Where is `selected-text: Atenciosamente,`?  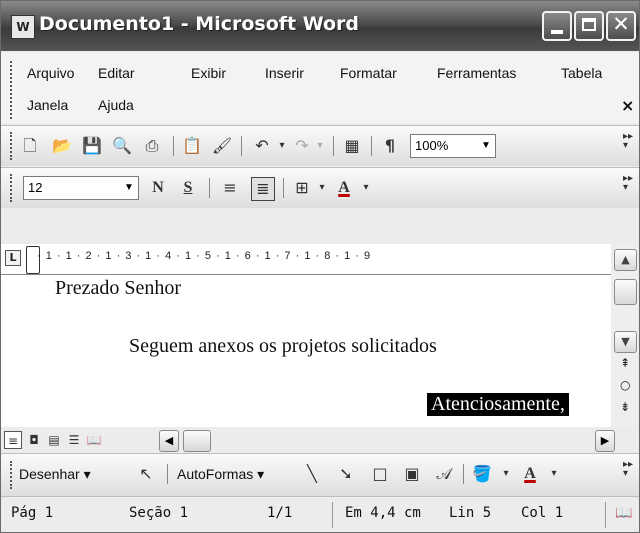 selected-text: Atenciosamente, is located at coordinates (498, 404).